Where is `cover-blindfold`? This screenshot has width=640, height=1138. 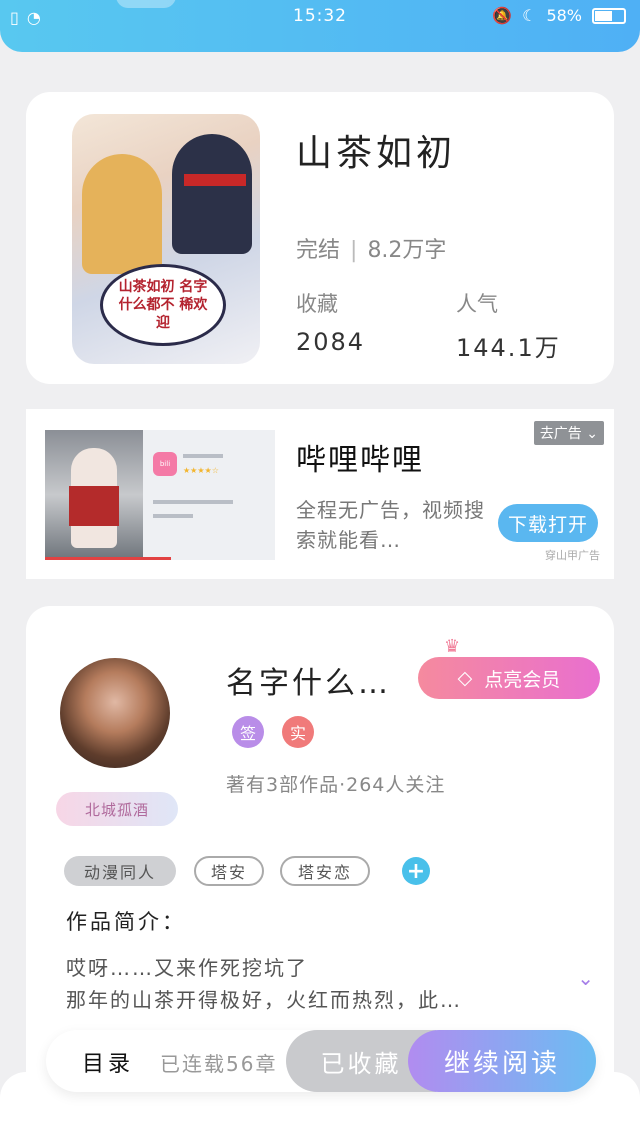 cover-blindfold is located at coordinates (215, 180).